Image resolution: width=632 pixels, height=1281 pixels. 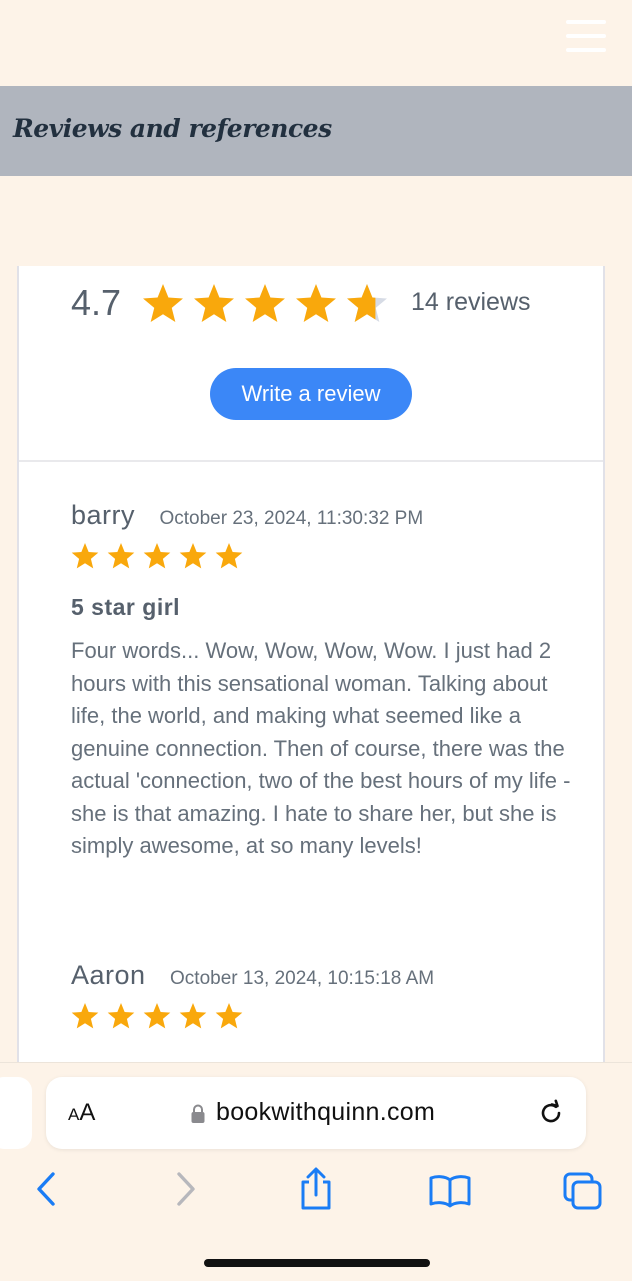 I want to click on address-bar: AA bookwithquinn.com, so click(x=316, y=1113).